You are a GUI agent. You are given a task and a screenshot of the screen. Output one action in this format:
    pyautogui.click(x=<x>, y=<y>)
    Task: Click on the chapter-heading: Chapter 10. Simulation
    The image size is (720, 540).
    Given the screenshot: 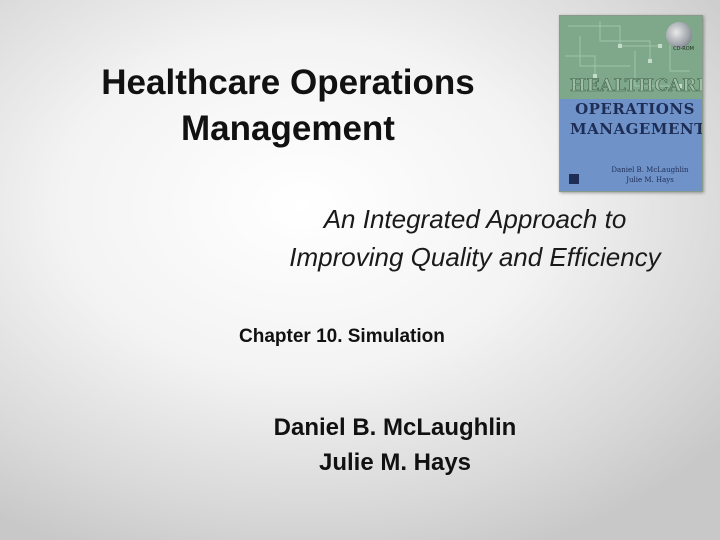 What is the action you would take?
    pyautogui.click(x=342, y=336)
    